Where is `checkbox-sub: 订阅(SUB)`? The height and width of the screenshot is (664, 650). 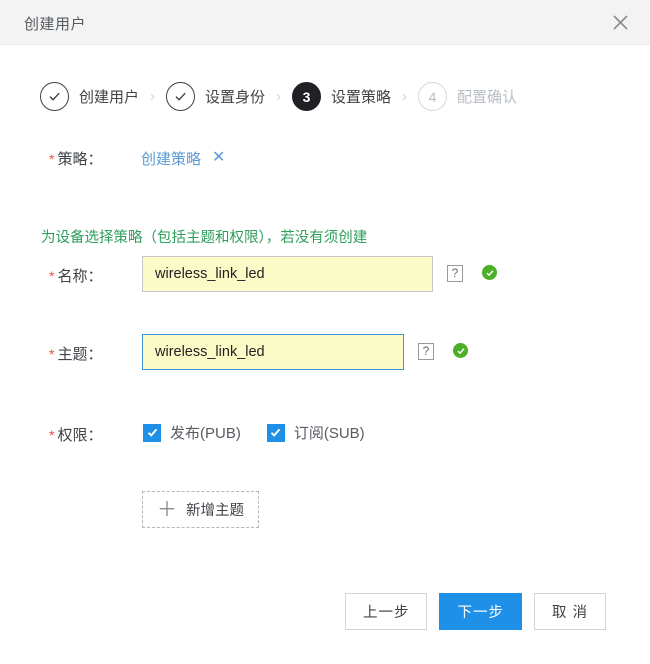
checkbox-sub: 订阅(SUB) is located at coordinates (315, 432).